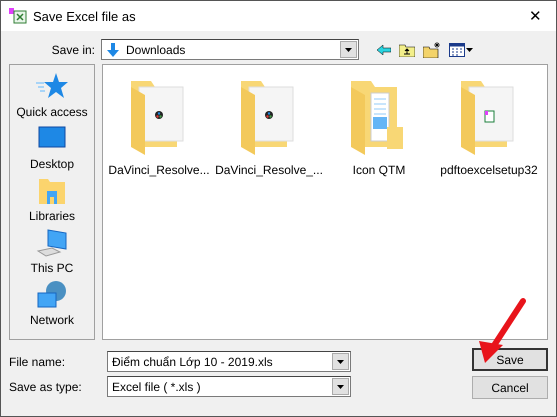 Image resolution: width=557 pixels, height=417 pixels. Describe the element at coordinates (379, 170) in the screenshot. I see `file-name: Icon QTM` at that location.